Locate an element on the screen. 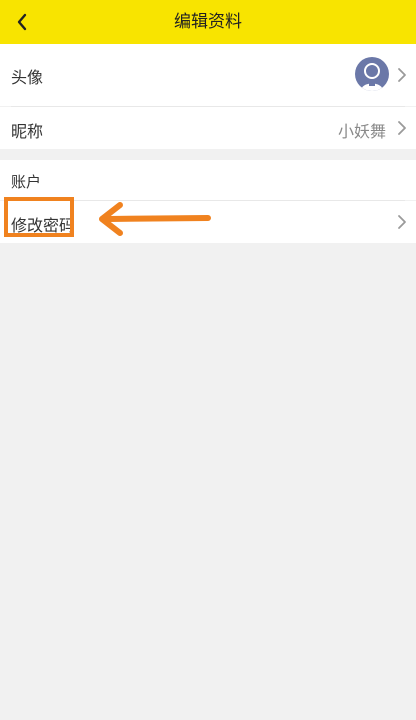  account-section-header: 账户 is located at coordinates (208, 180).